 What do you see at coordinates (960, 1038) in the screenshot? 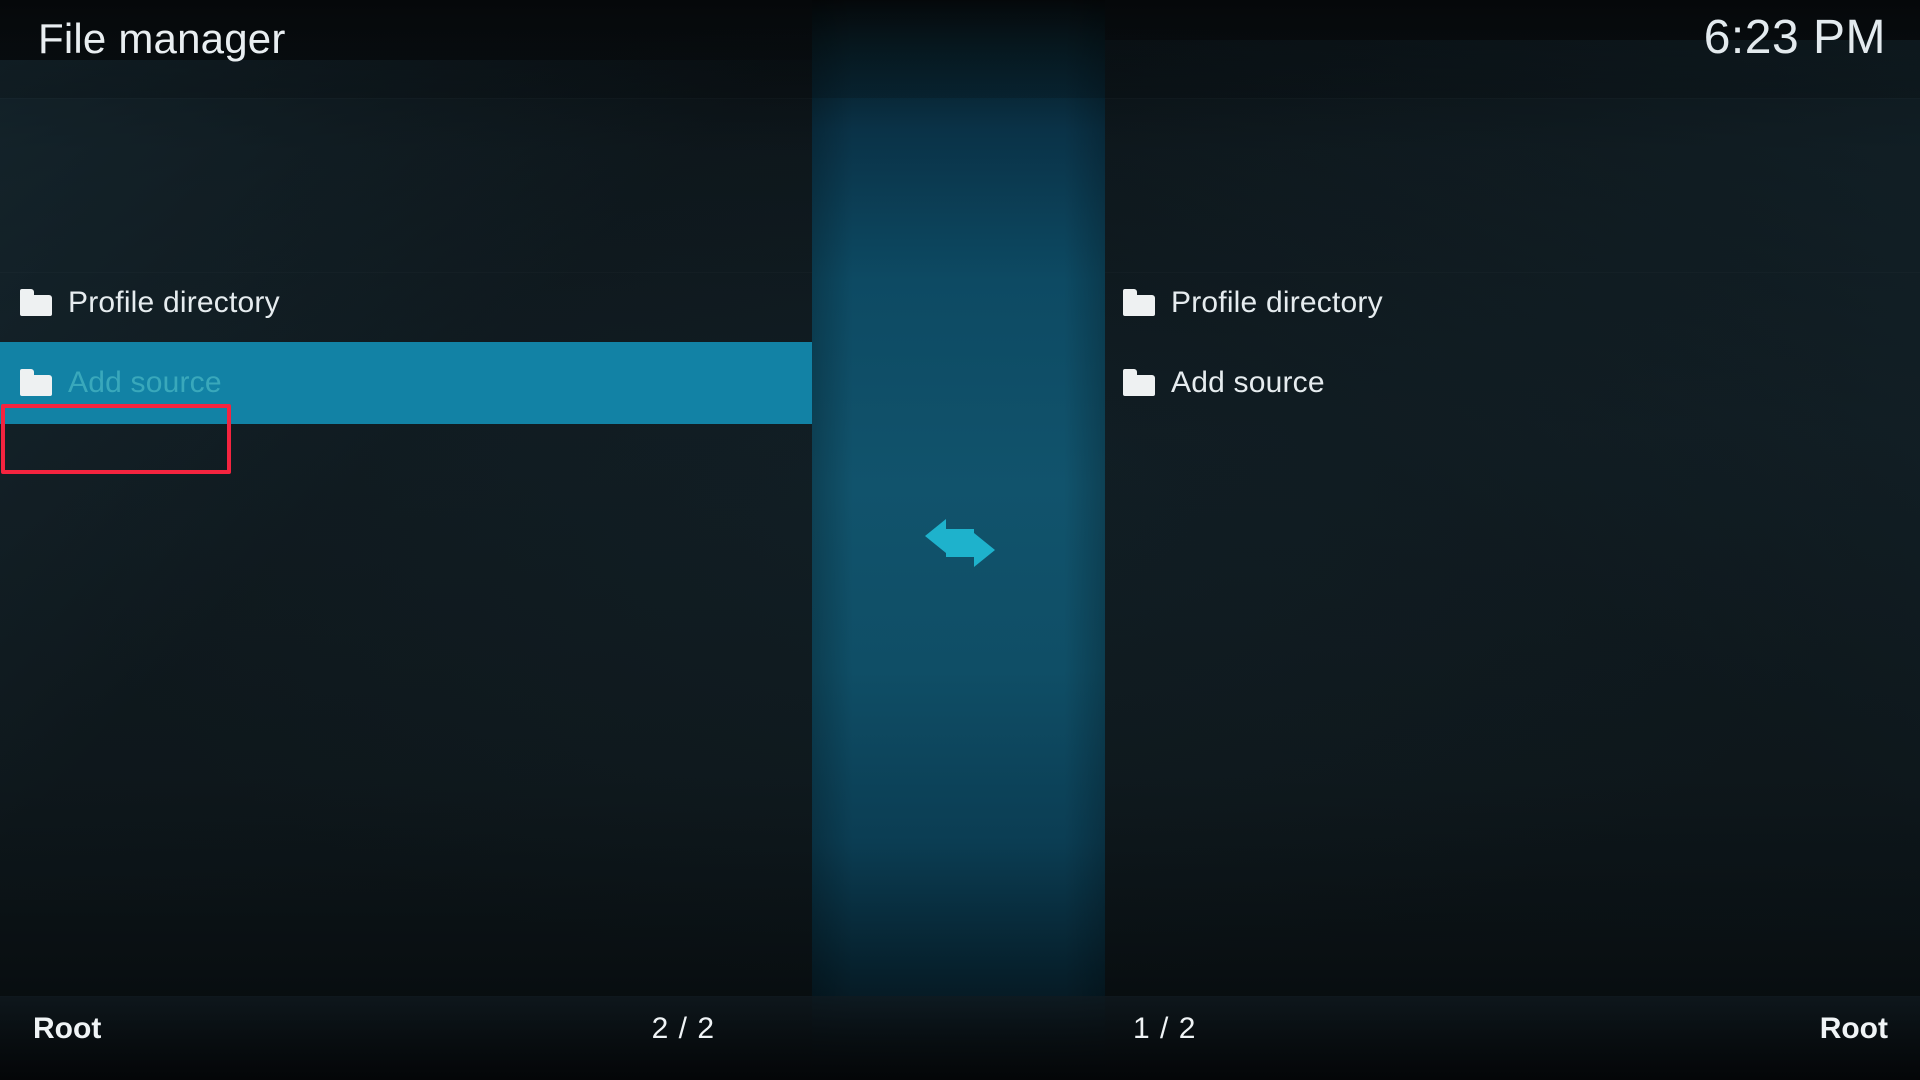
I see `status-bar: Root 2 / 2 1 / 2 Root` at bounding box center [960, 1038].